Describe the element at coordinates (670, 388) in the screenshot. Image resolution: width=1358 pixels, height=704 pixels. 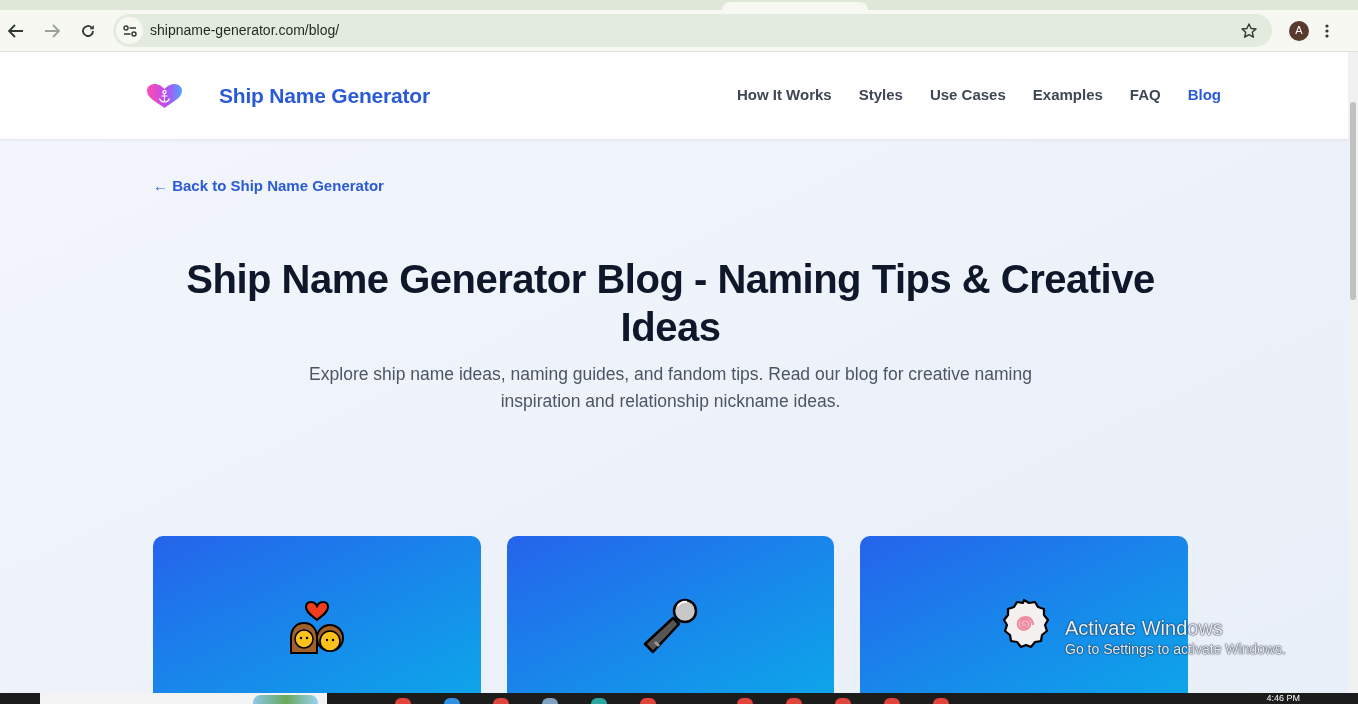
I see `page-subtitle: Explore ship name ideas, naming guides, and fandom tips. Read our blog for creative naming inspiration and relationship nickname ideas.` at that location.